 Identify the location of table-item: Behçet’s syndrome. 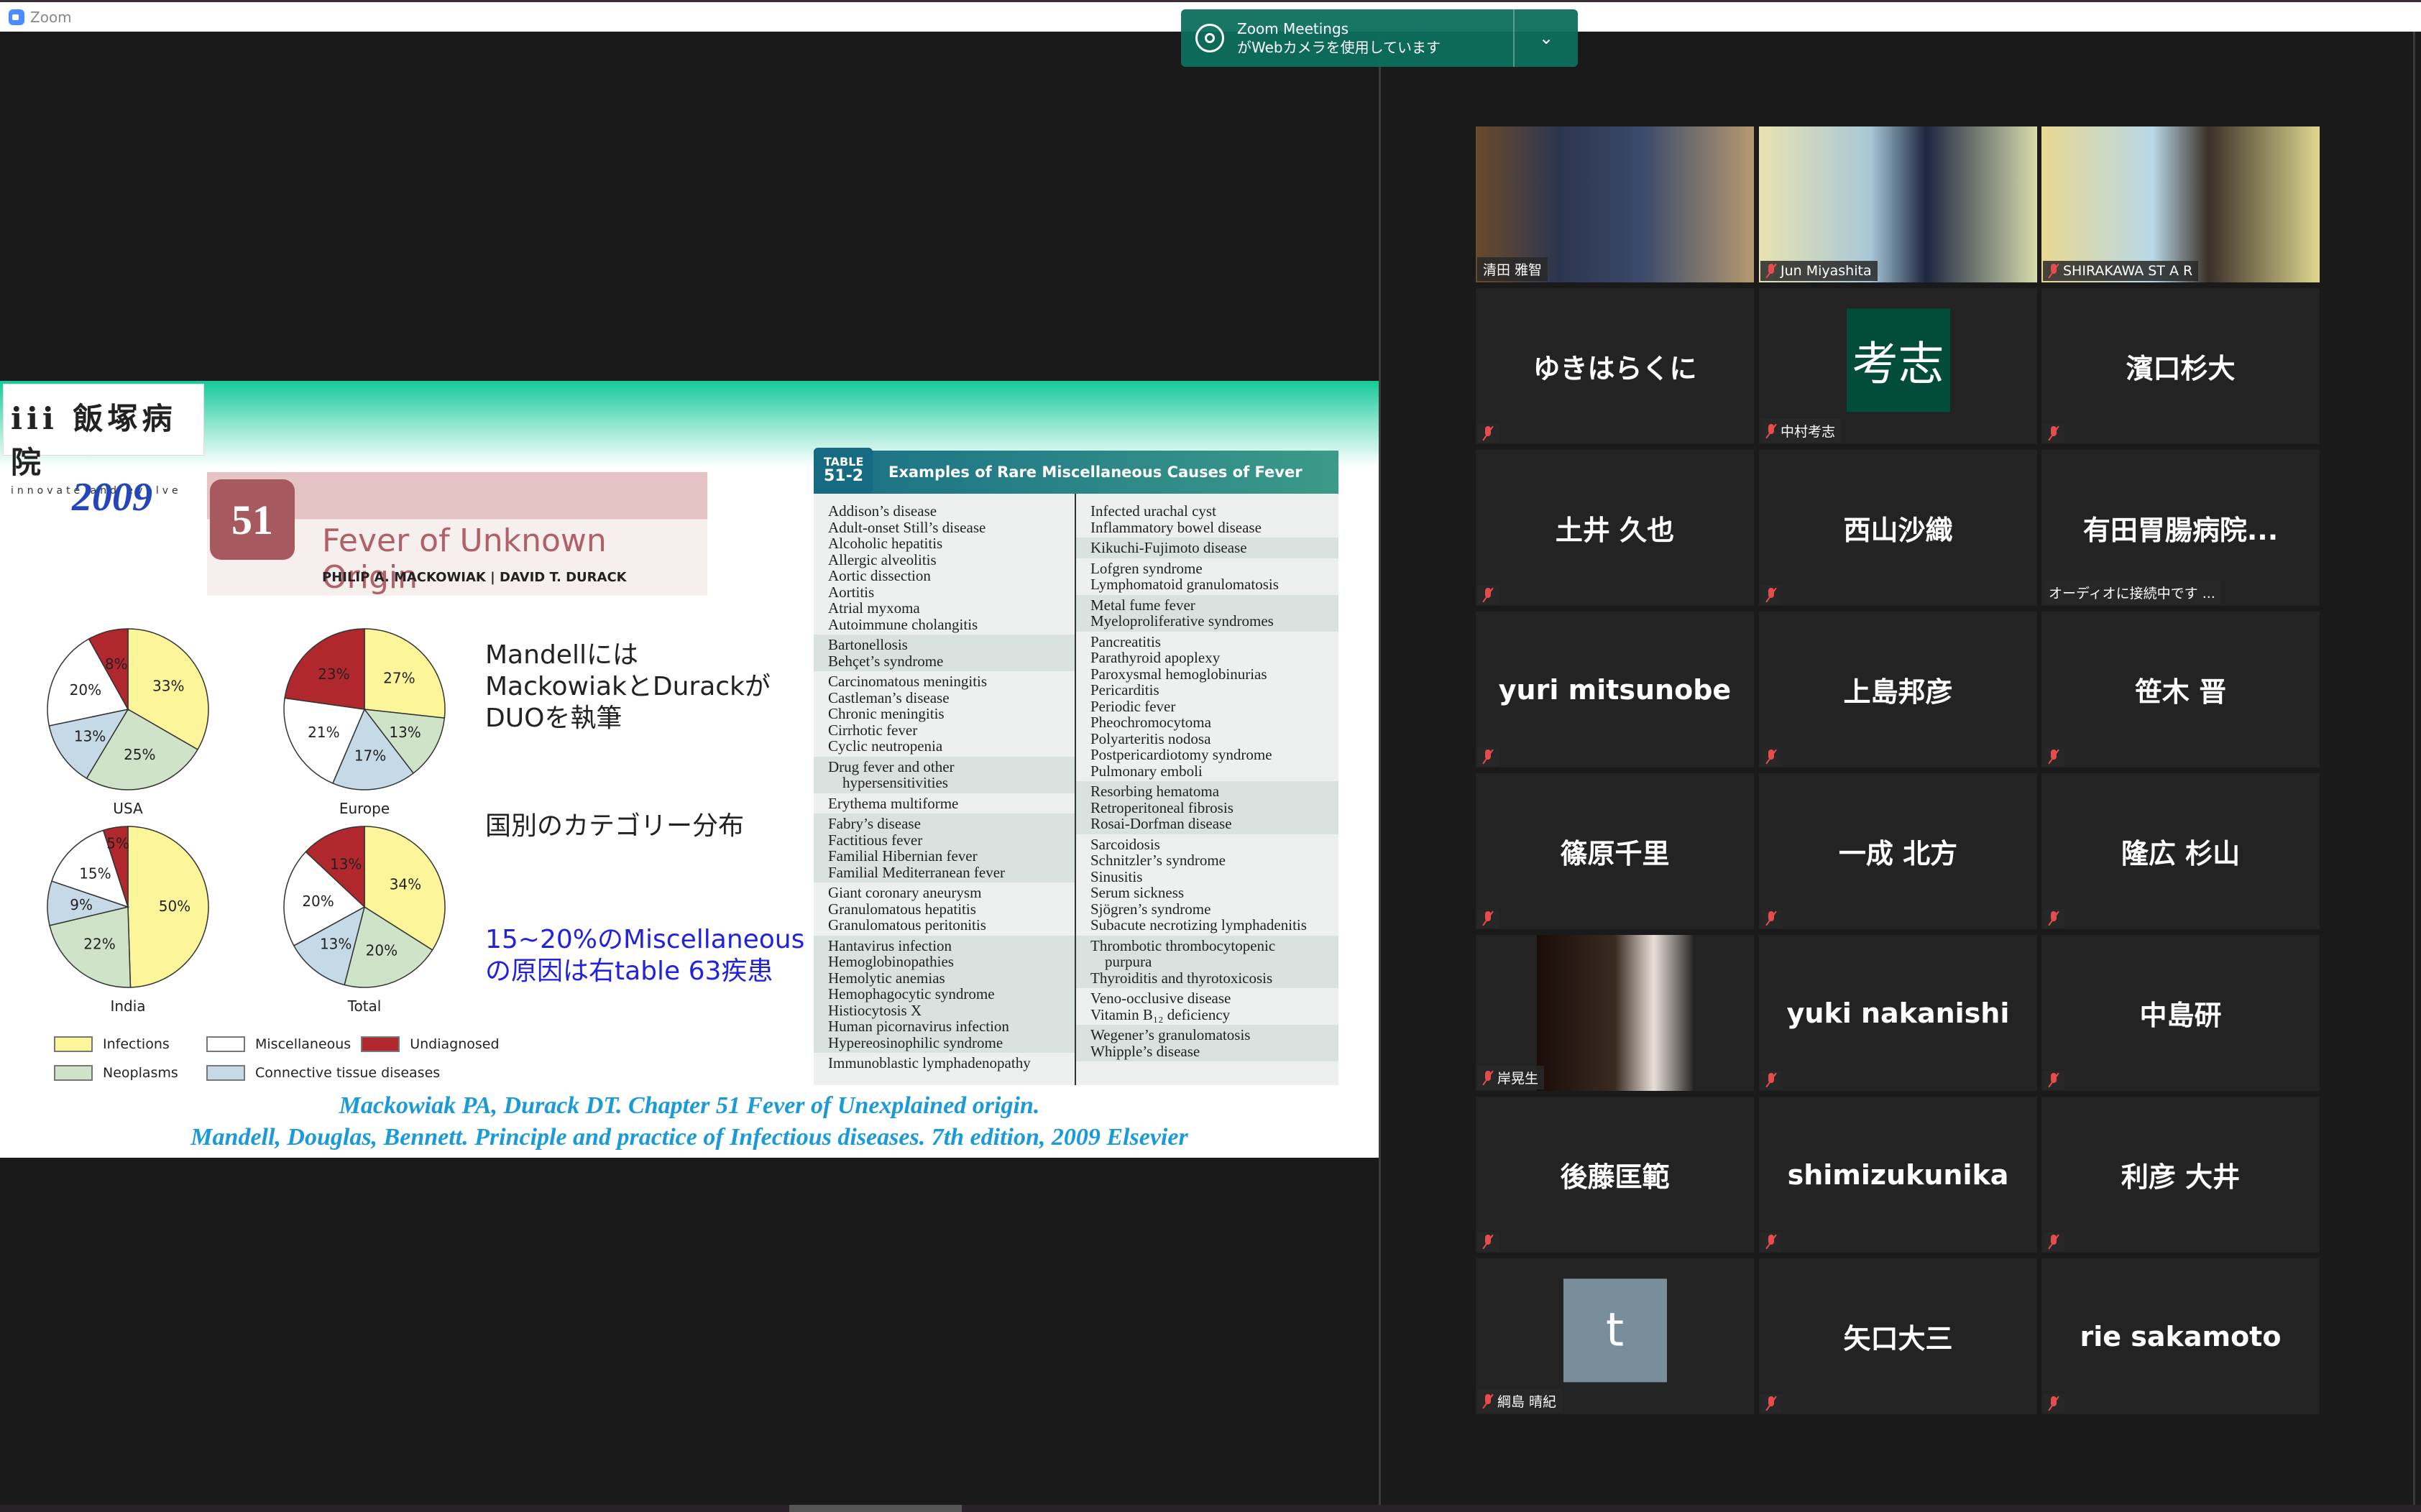
(886, 661).